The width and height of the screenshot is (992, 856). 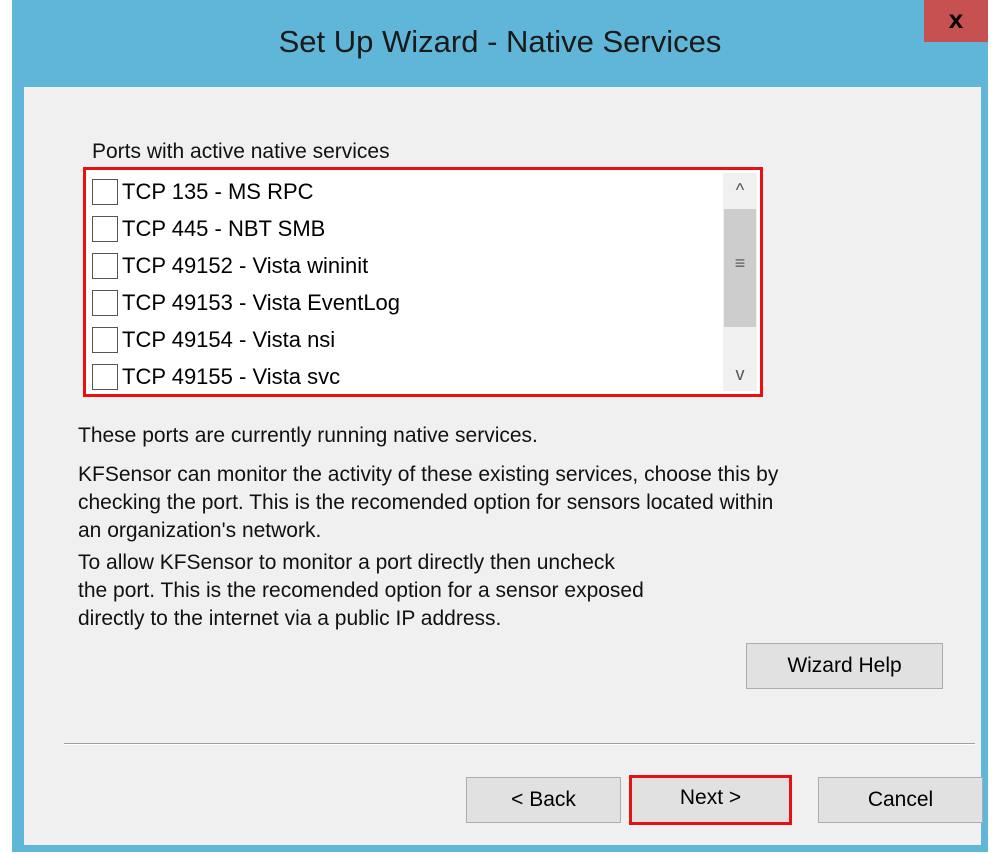 What do you see at coordinates (407, 265) in the screenshot?
I see `port-list-item: TCP 49152 - Vista wininit` at bounding box center [407, 265].